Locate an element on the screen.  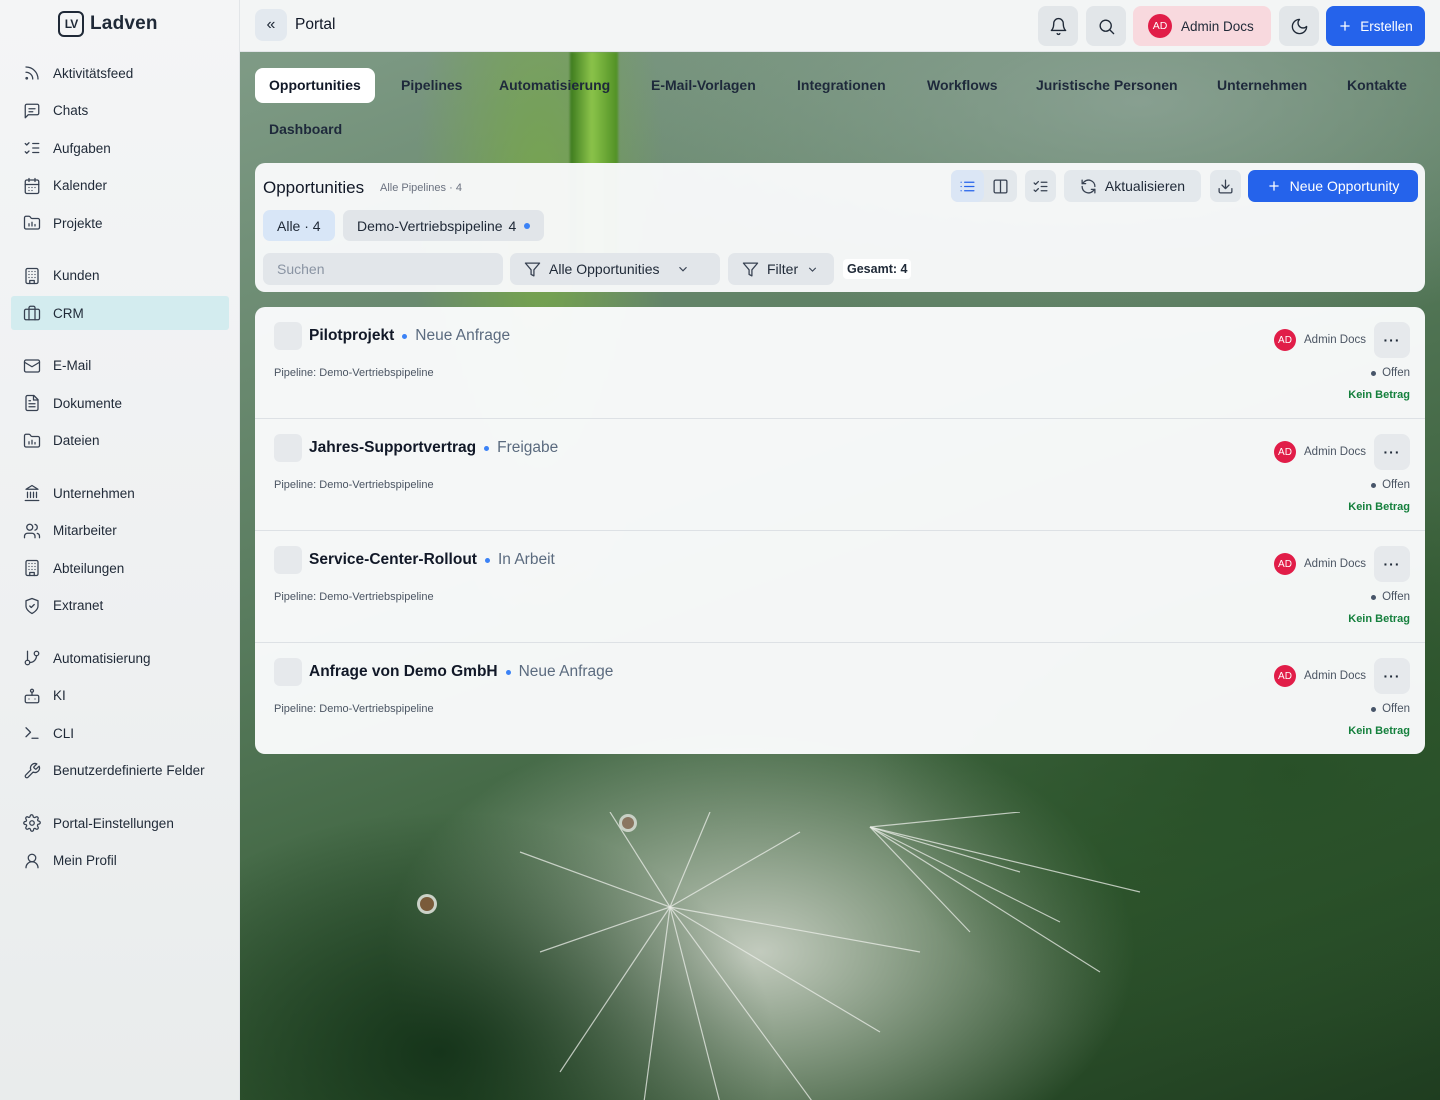
opportunity-title-group: Jahres-Supportvertrag Freigabe is located at coordinates (433, 448).